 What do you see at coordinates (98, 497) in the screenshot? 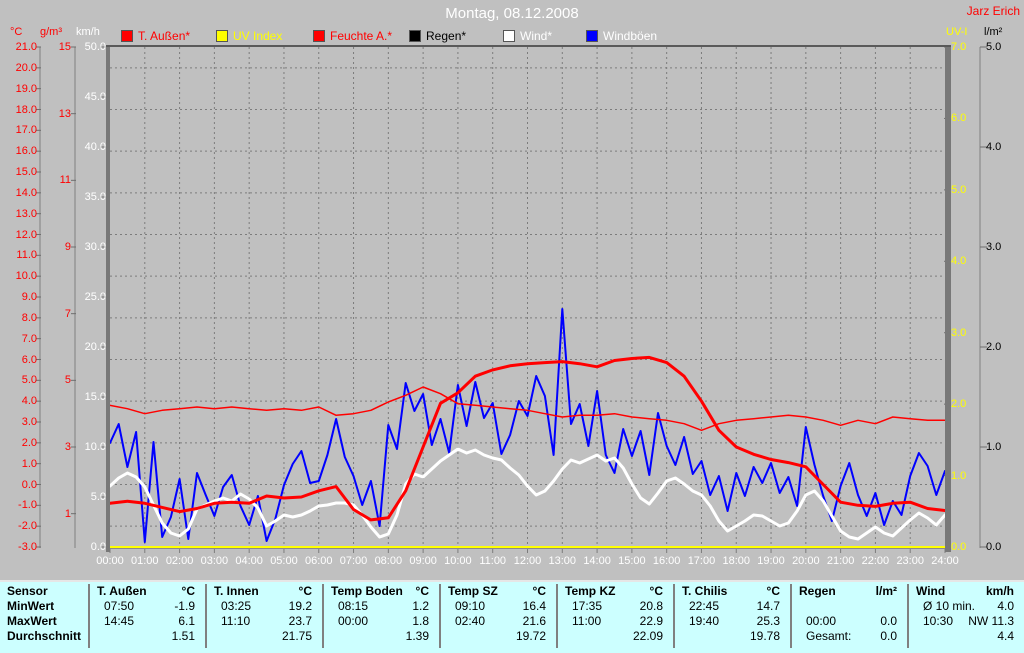
I see `ytick-wind: 5.0` at bounding box center [98, 497].